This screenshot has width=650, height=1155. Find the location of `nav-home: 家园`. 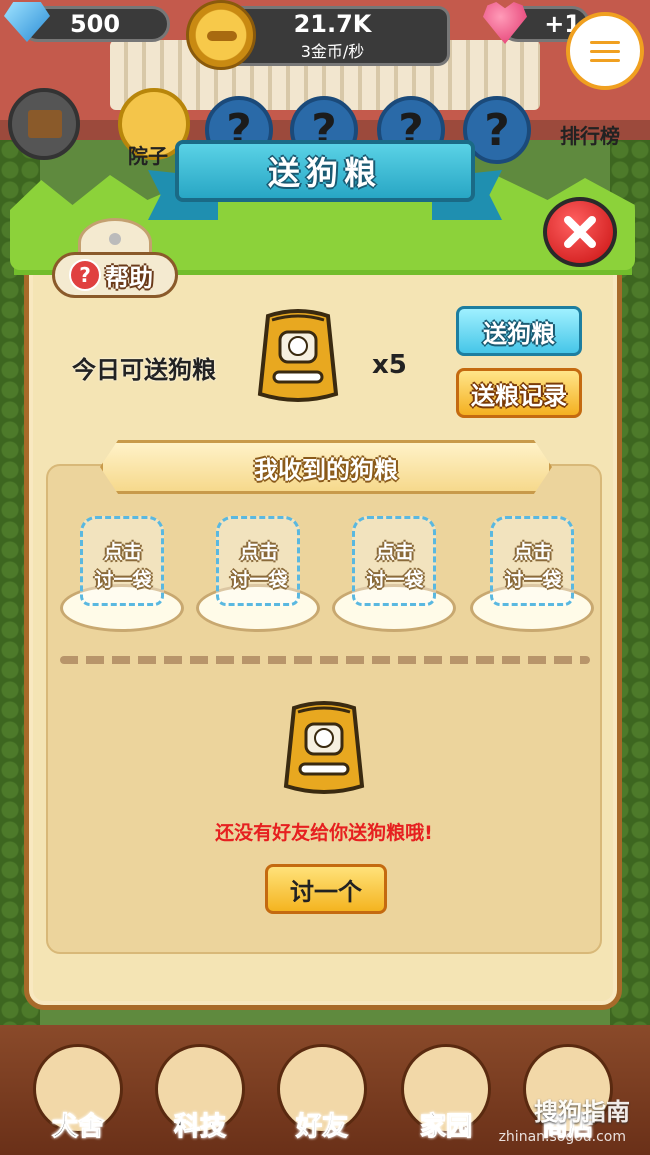

nav-home: 家园 is located at coordinates (446, 1093).